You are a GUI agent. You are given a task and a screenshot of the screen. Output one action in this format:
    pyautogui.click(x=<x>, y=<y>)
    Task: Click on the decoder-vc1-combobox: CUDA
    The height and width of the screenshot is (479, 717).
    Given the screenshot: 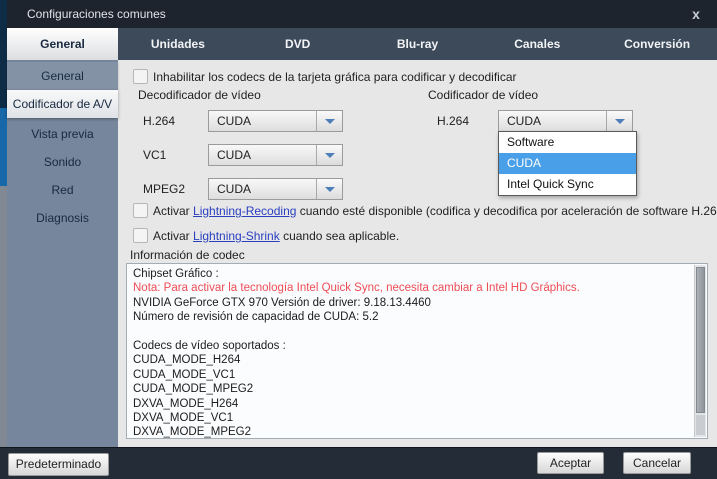 What is the action you would take?
    pyautogui.click(x=275, y=155)
    